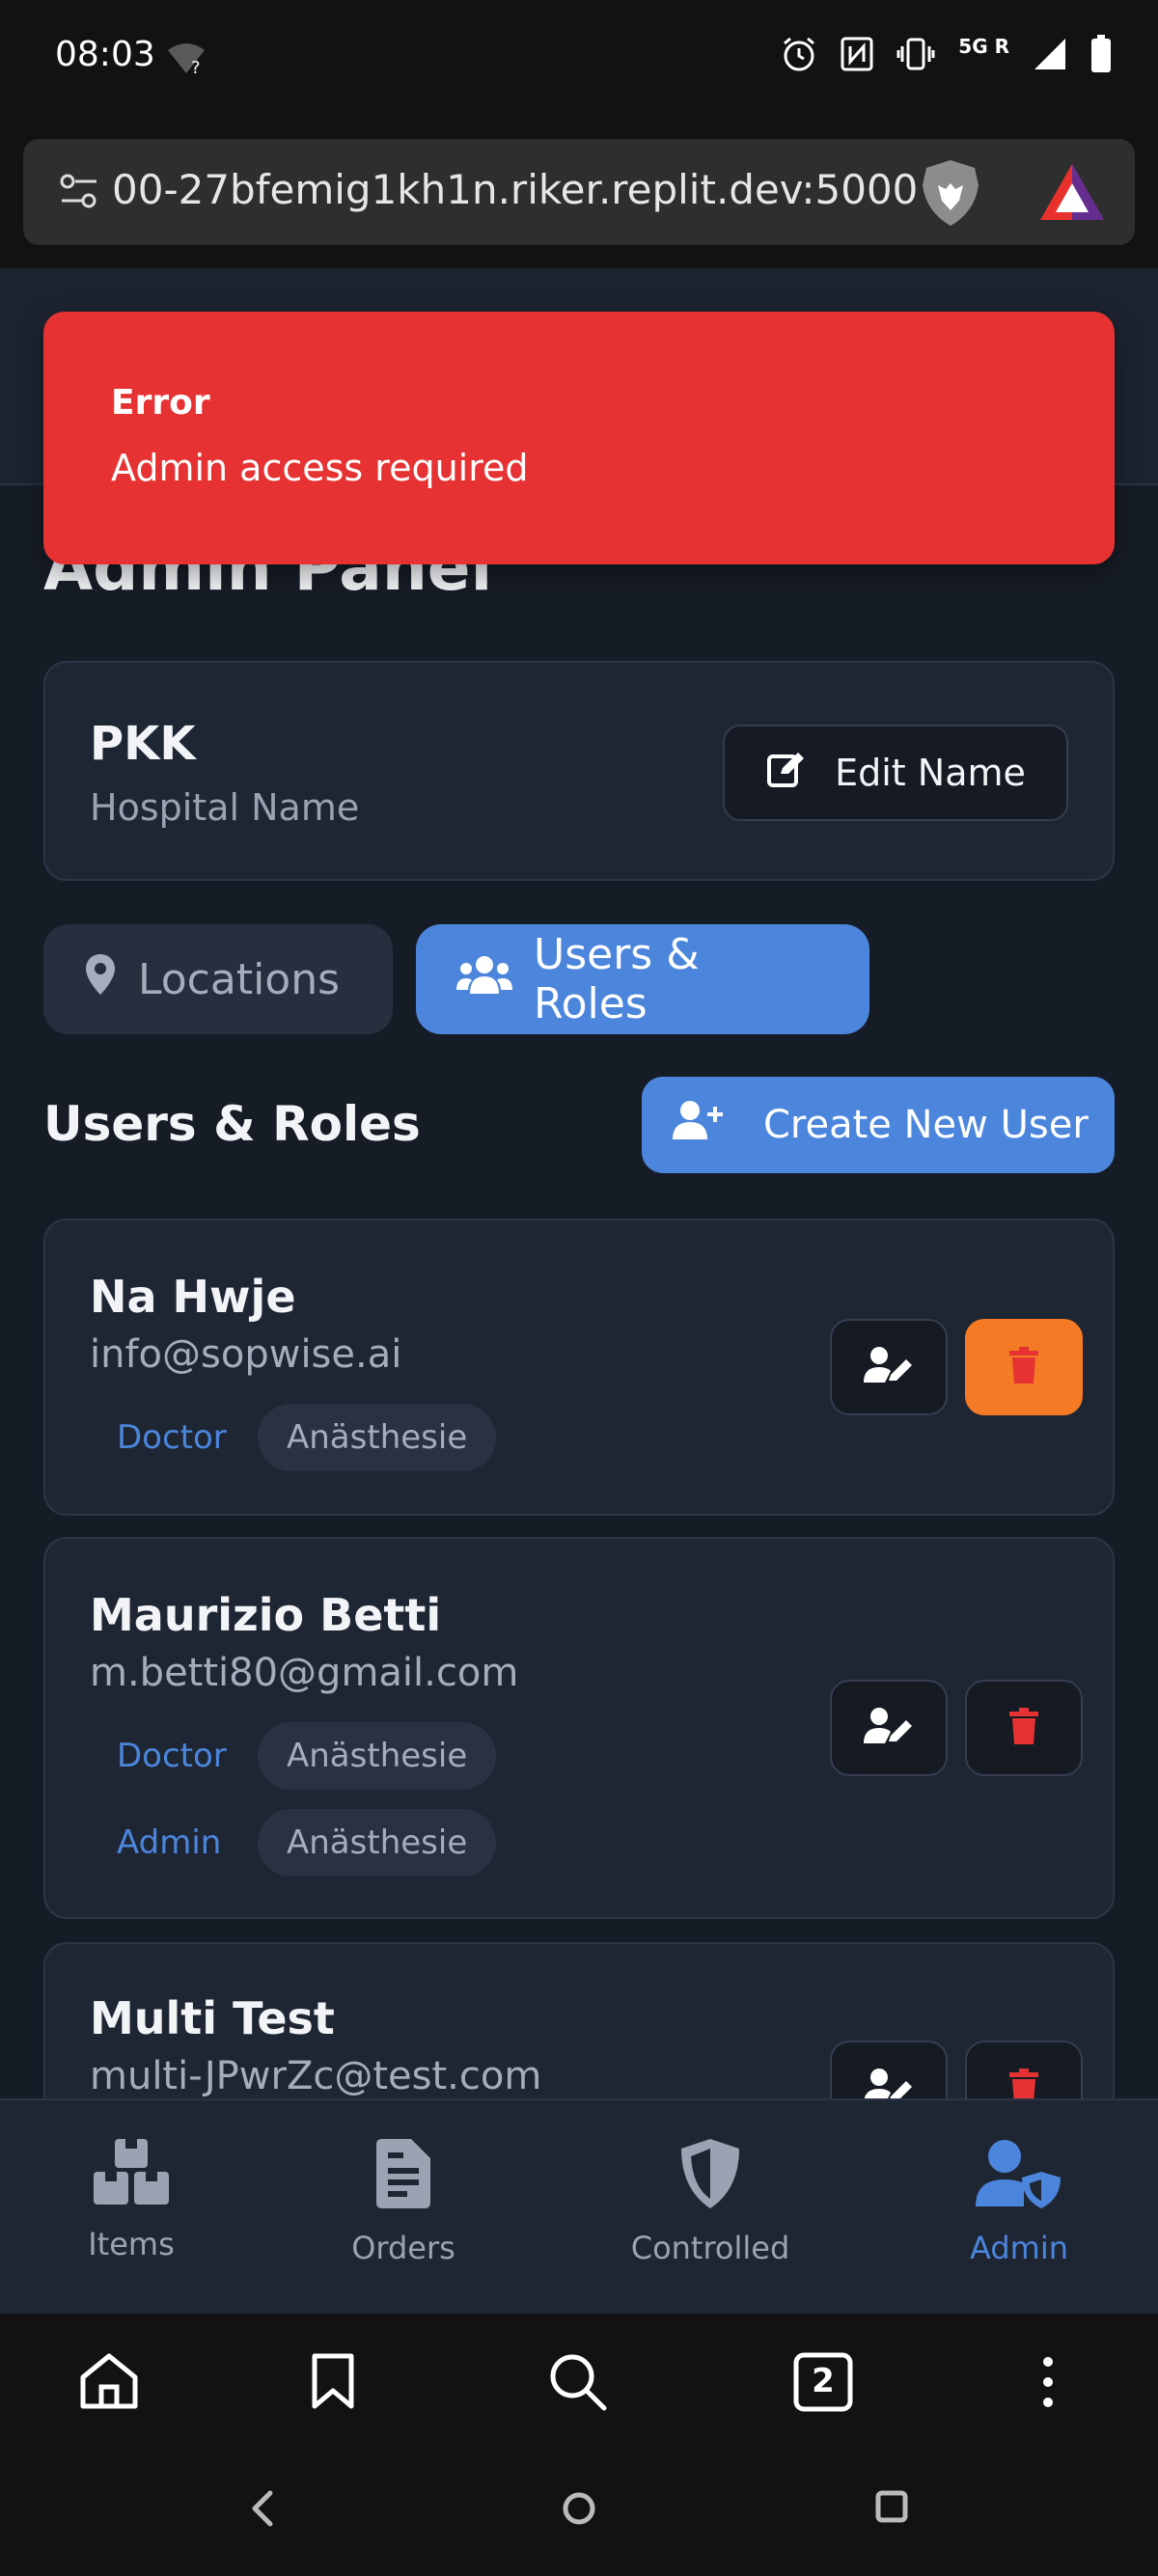  What do you see at coordinates (710, 2178) in the screenshot?
I see `shield-icon` at bounding box center [710, 2178].